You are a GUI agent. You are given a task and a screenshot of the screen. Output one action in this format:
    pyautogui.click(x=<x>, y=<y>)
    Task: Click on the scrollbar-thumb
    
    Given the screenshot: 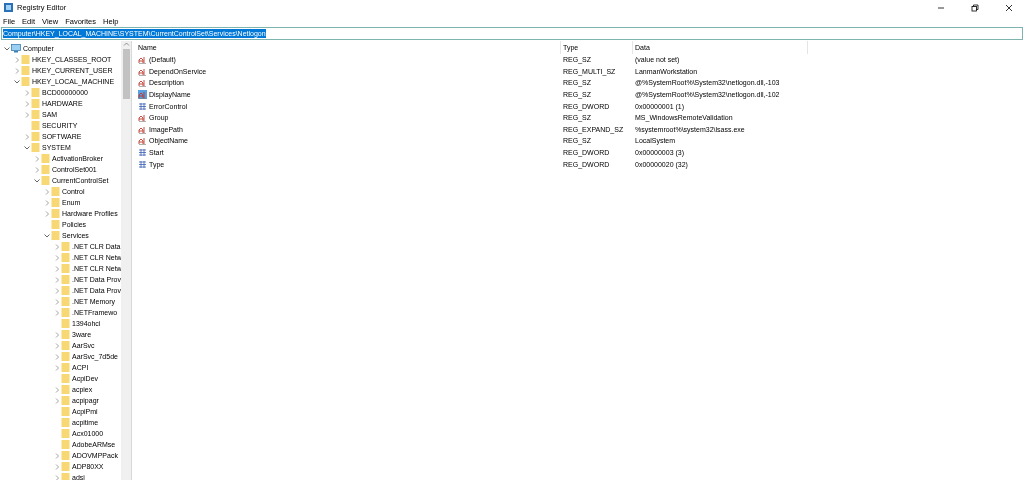 What is the action you would take?
    pyautogui.click(x=126, y=74)
    